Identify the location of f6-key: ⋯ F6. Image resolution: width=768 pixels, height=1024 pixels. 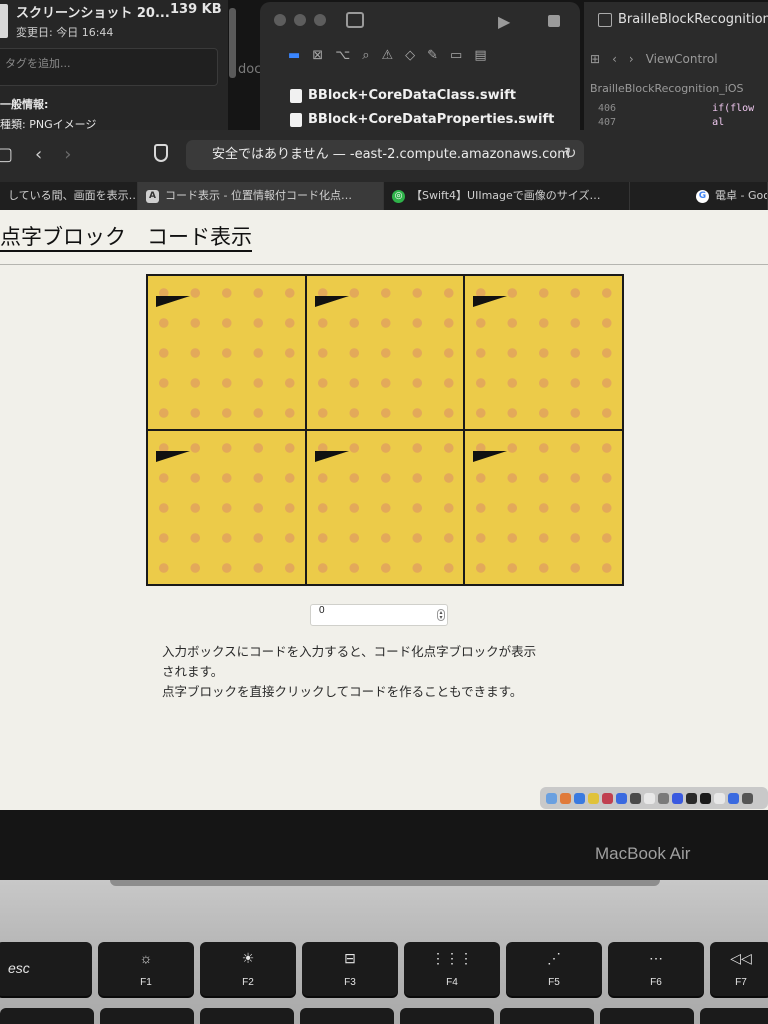
(656, 969).